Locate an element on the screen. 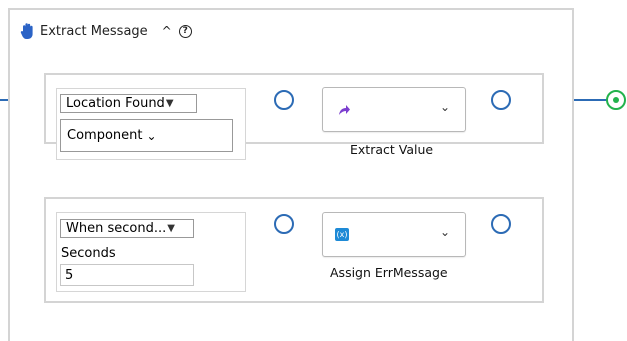  block-title: Extract Message is located at coordinates (94, 31).